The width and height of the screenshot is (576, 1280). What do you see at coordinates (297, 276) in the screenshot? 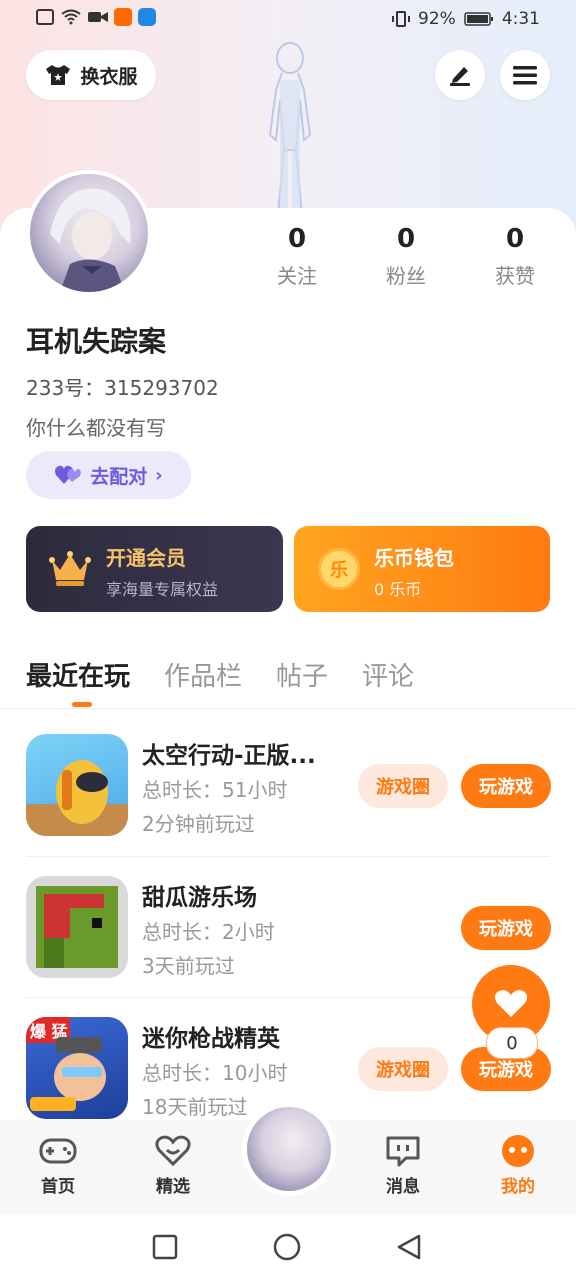
I see `following-label: 关注` at bounding box center [297, 276].